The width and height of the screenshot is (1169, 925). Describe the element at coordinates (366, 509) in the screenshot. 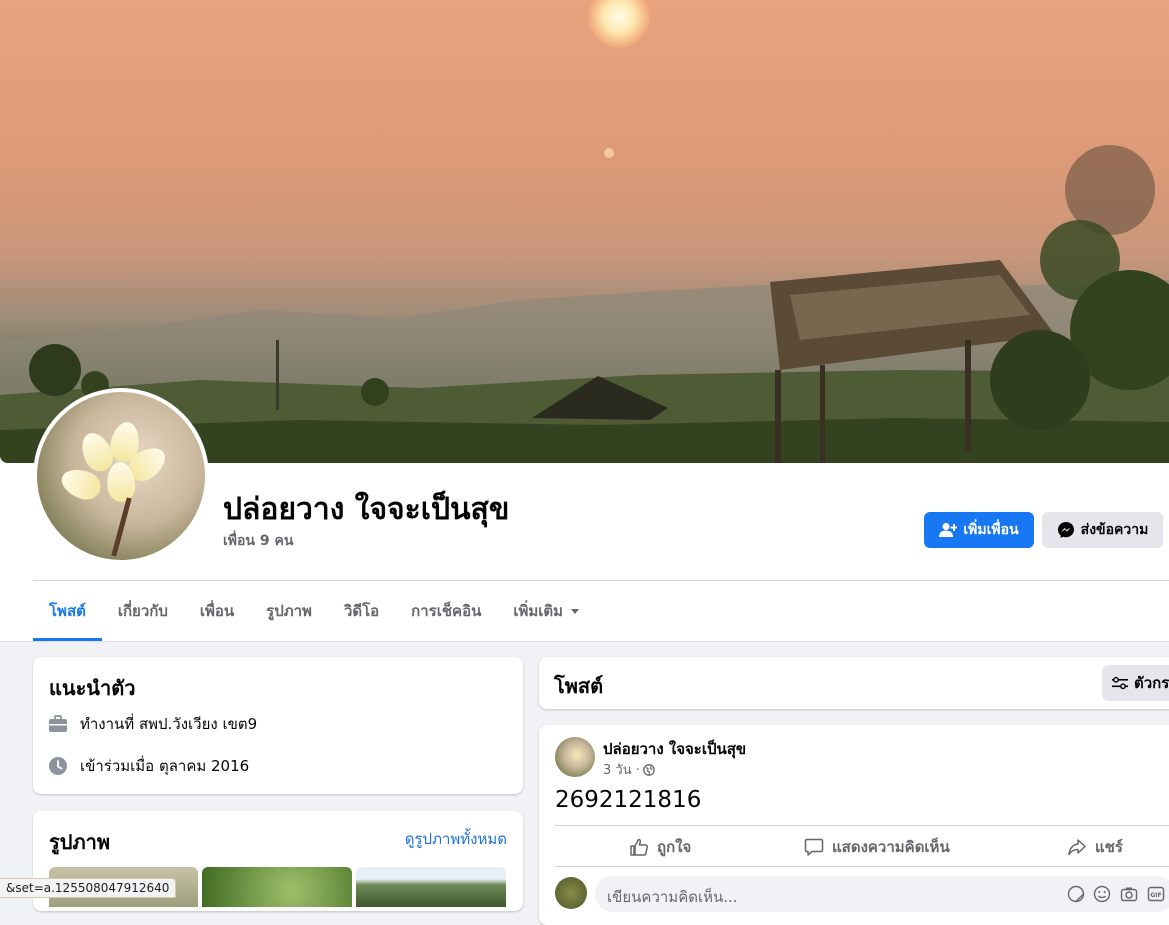

I see `profile-name: ปล่อยวาง ใจจะเป็นสุข` at that location.